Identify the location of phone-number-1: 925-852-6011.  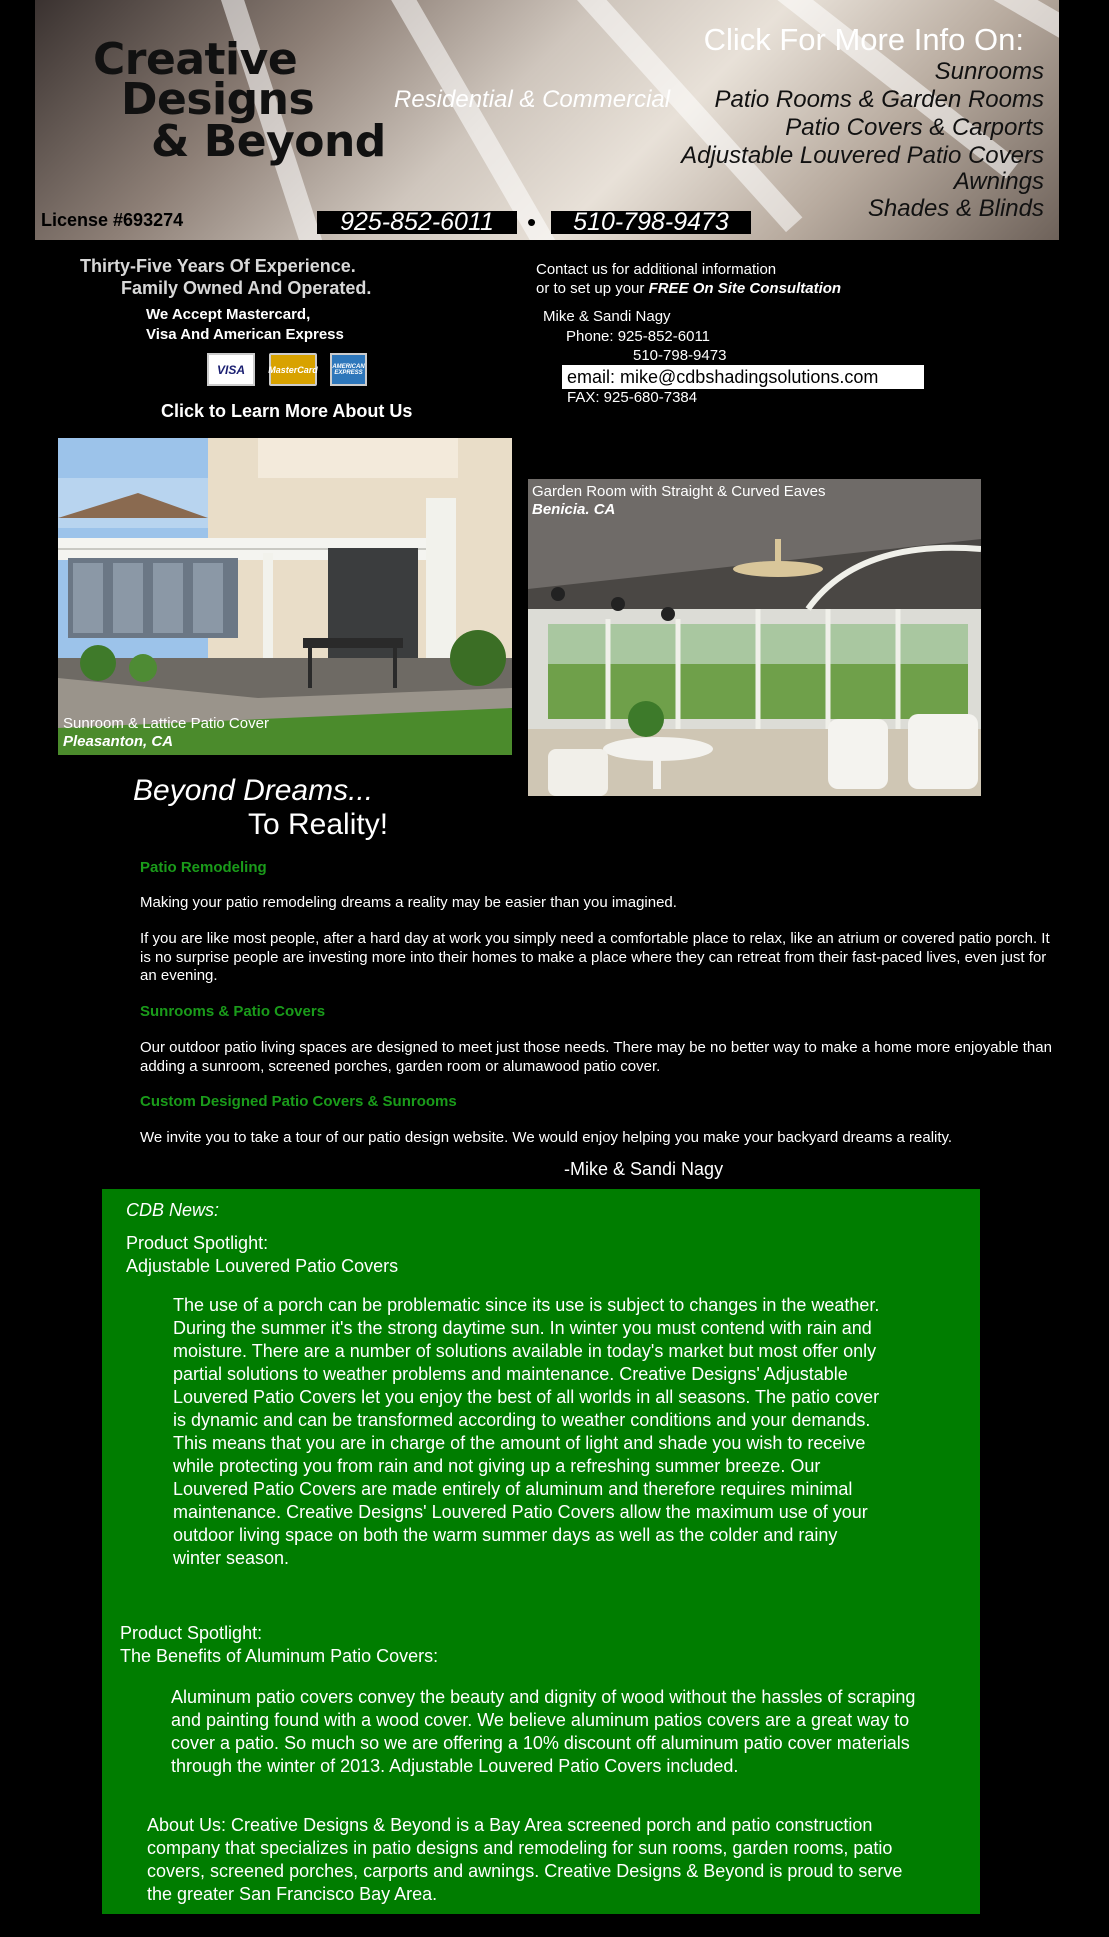
(417, 222).